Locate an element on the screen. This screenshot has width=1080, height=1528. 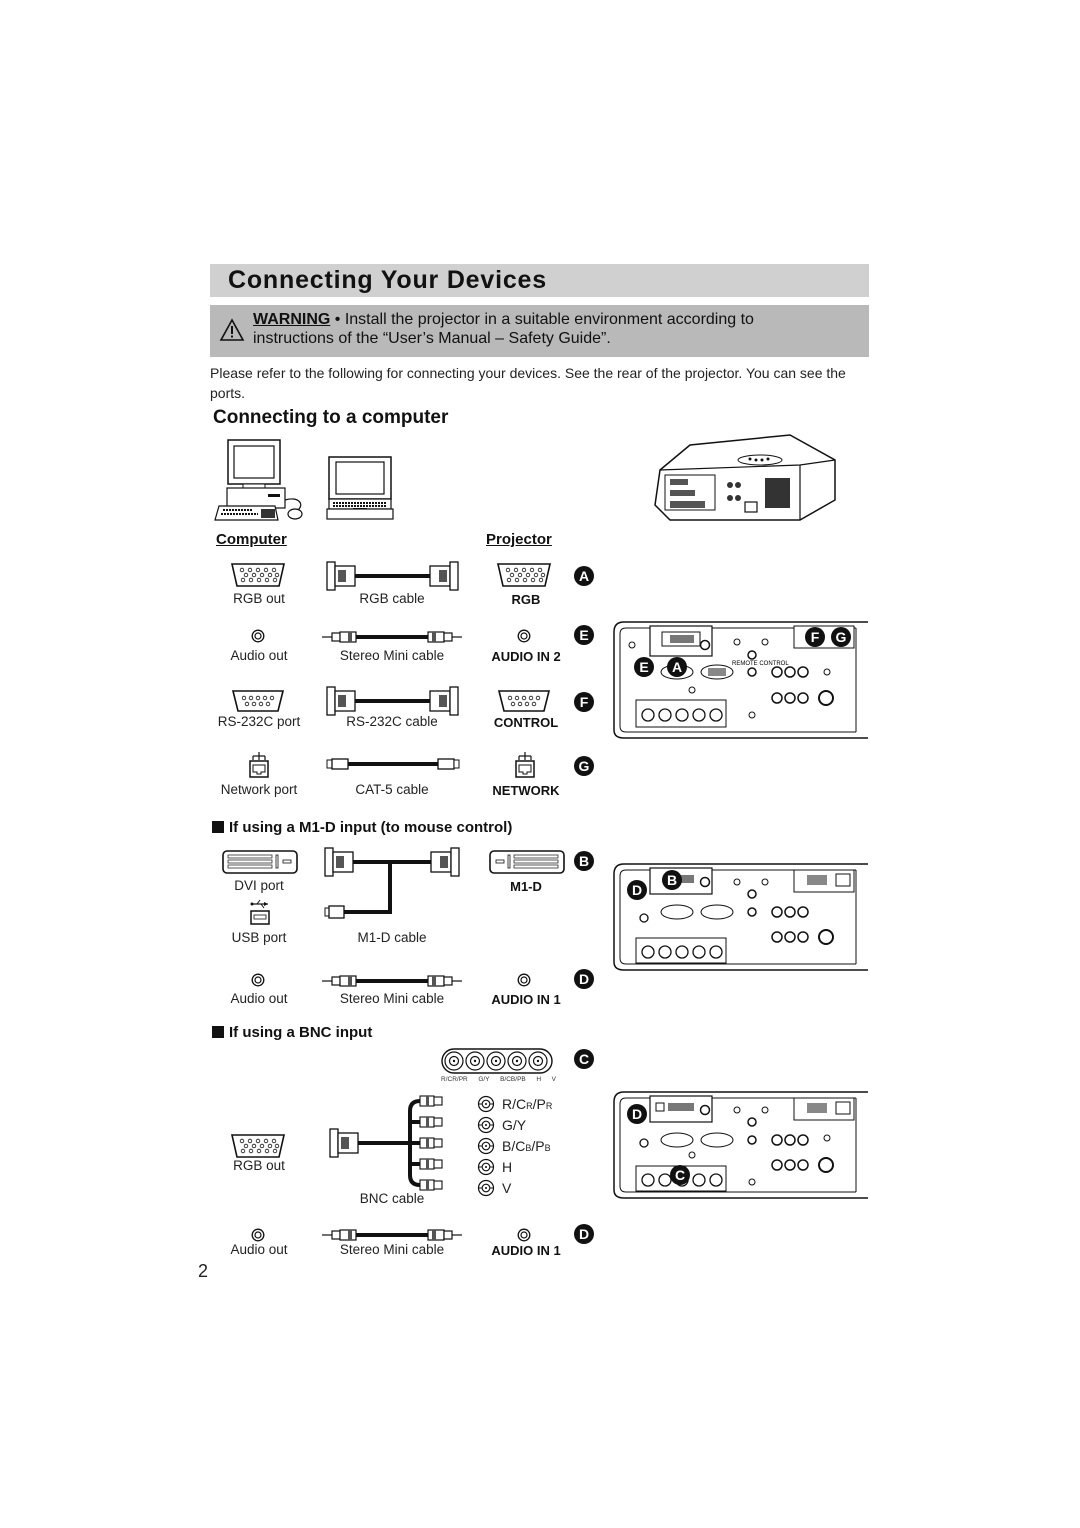
m1d-cable-label: M1-D cable is located at coordinates (392, 937).